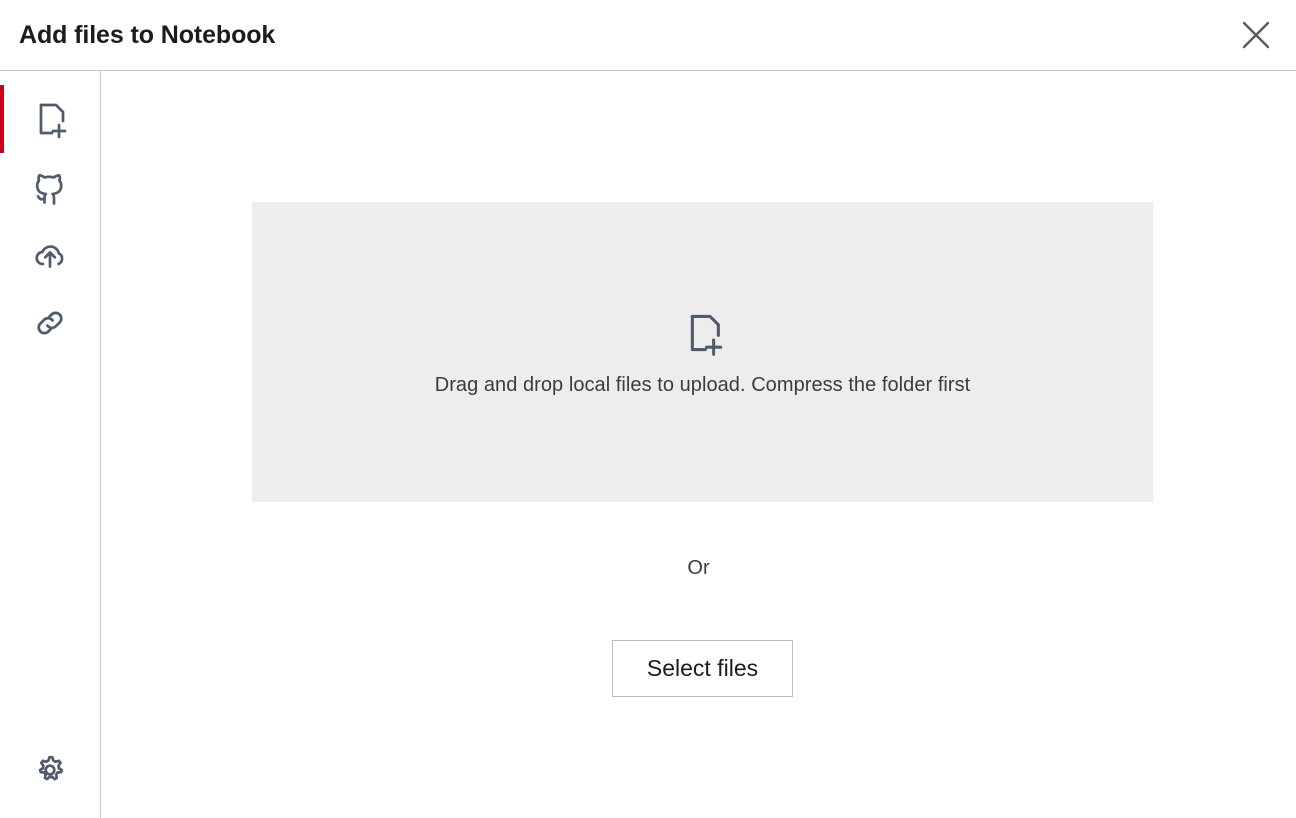  I want to click on active-indicator, so click(2, 119).